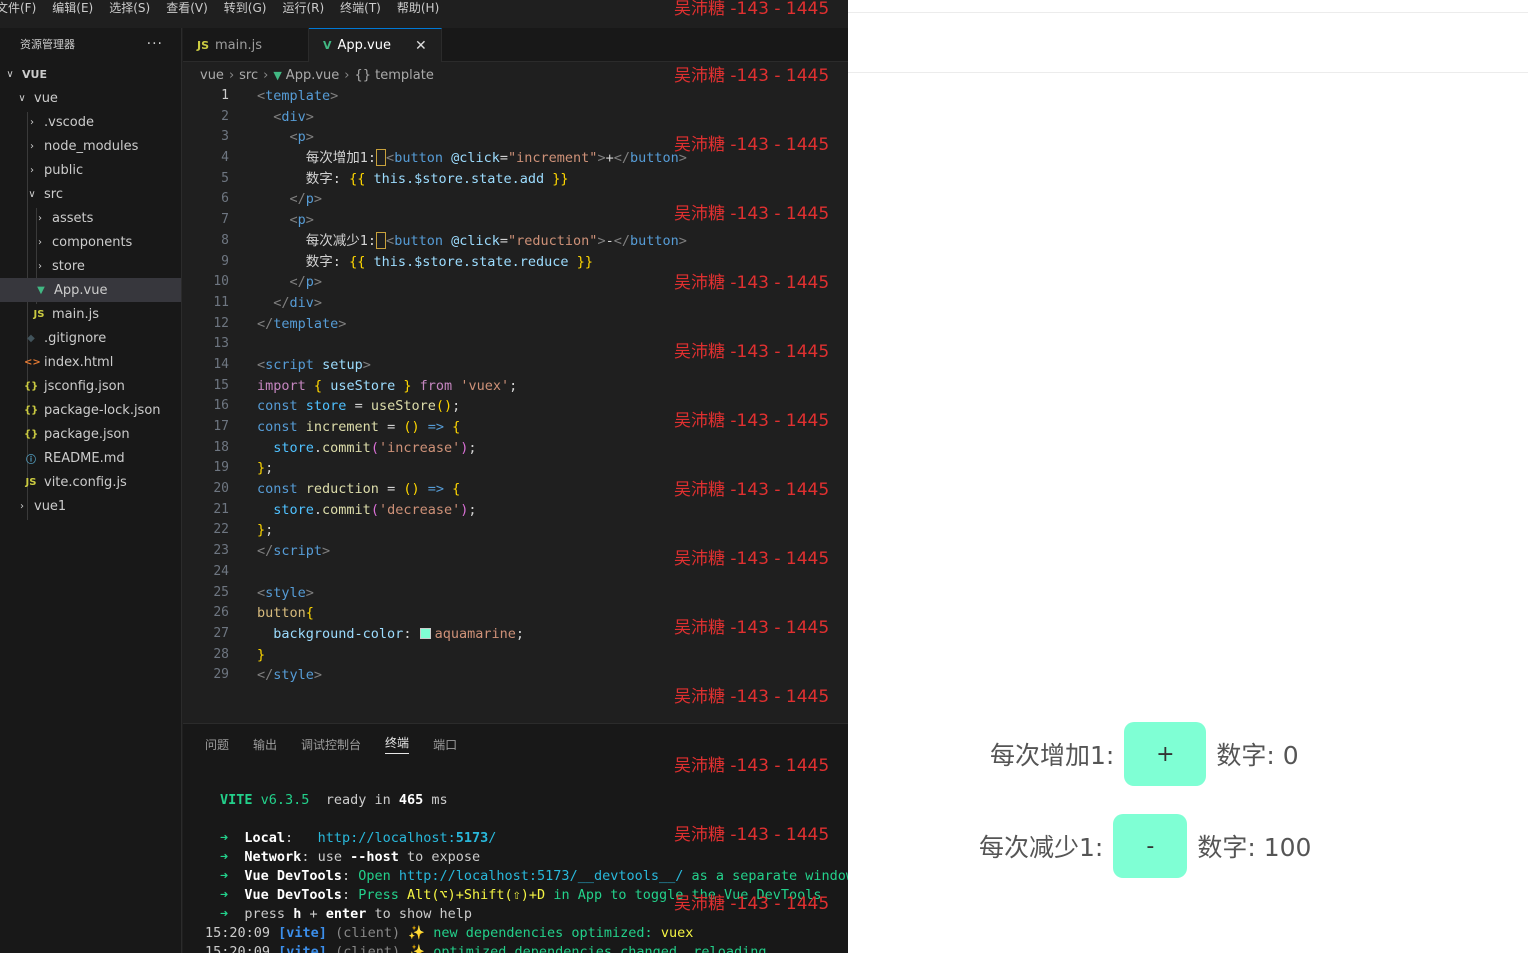 The width and height of the screenshot is (1528, 953). Describe the element at coordinates (301, 220) in the screenshot. I see `code-line-7: <p>` at that location.